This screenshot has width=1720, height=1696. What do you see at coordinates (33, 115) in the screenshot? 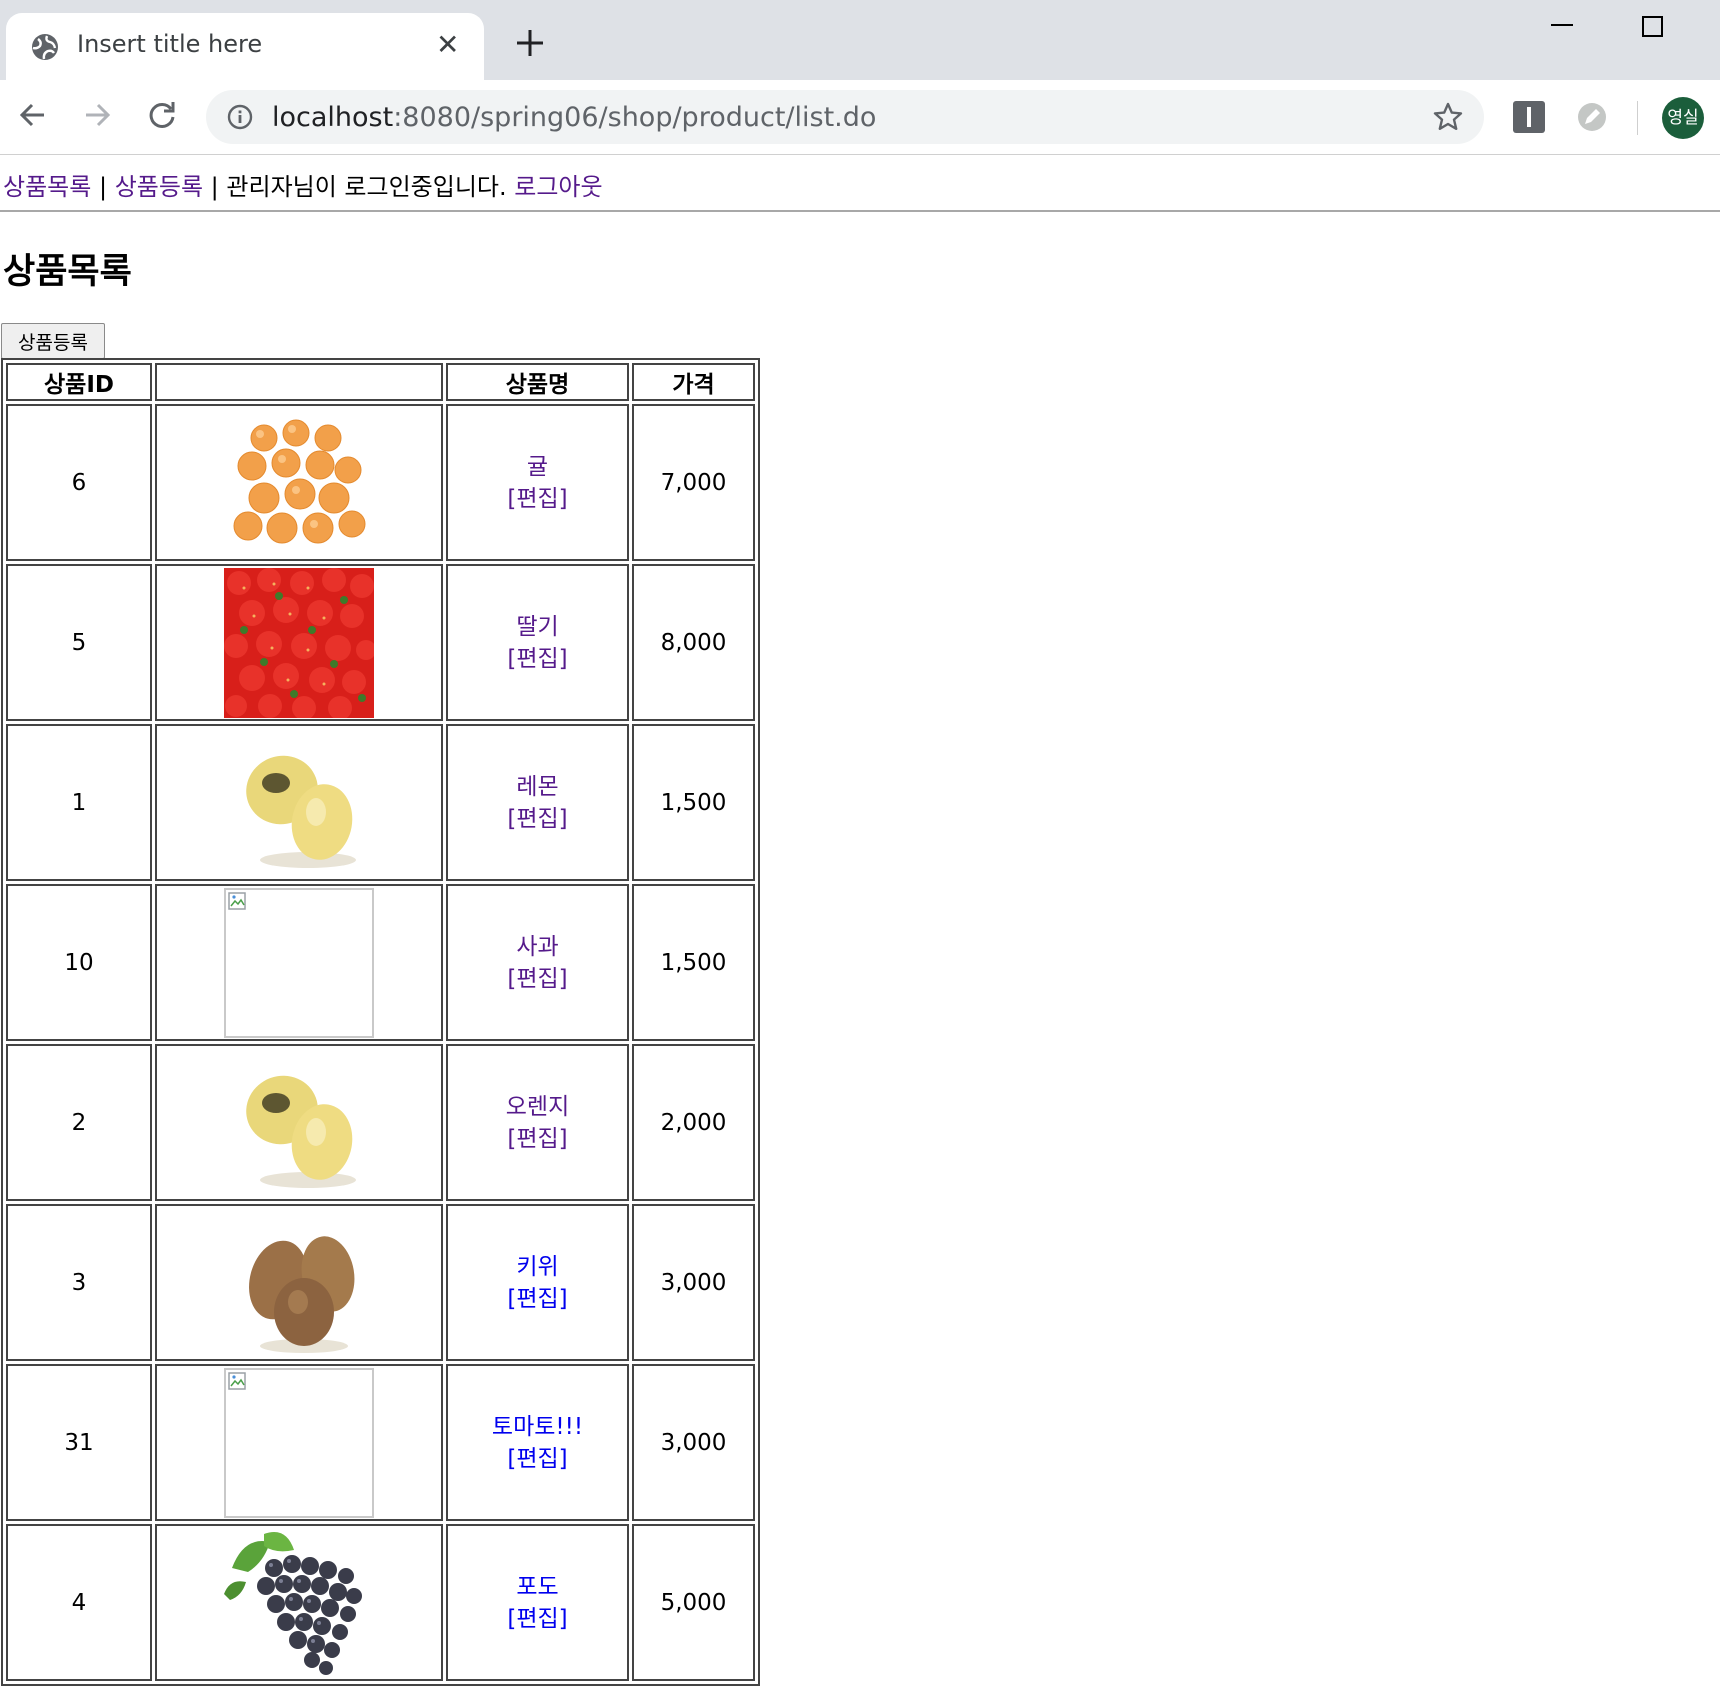
I see `back-arrow-icon` at bounding box center [33, 115].